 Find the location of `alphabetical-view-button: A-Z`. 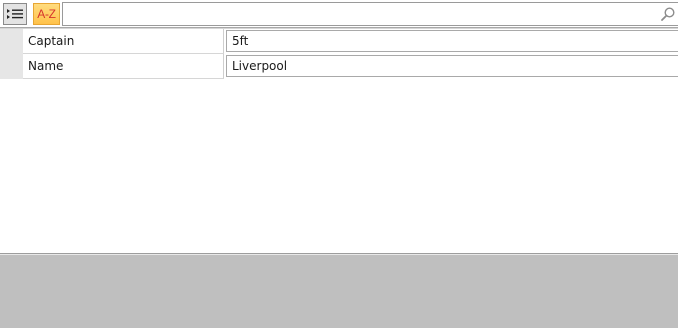

alphabetical-view-button: A-Z is located at coordinates (46, 14).